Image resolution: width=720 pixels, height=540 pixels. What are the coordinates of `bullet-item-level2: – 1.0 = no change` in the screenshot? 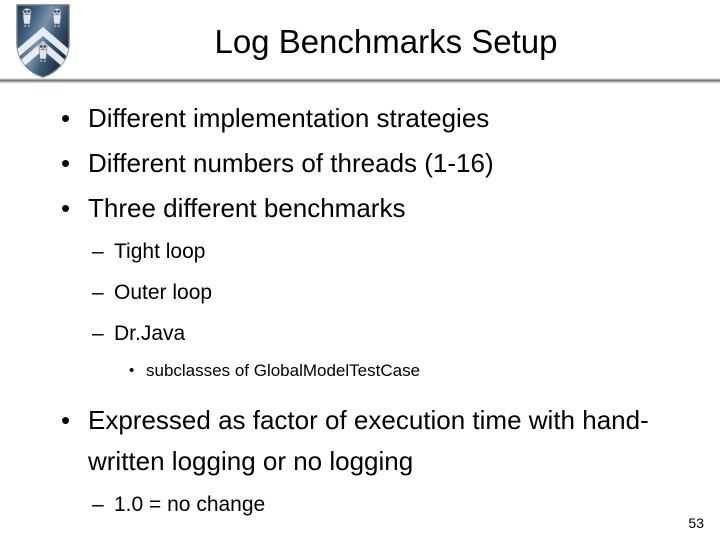 It's located at (406, 504).